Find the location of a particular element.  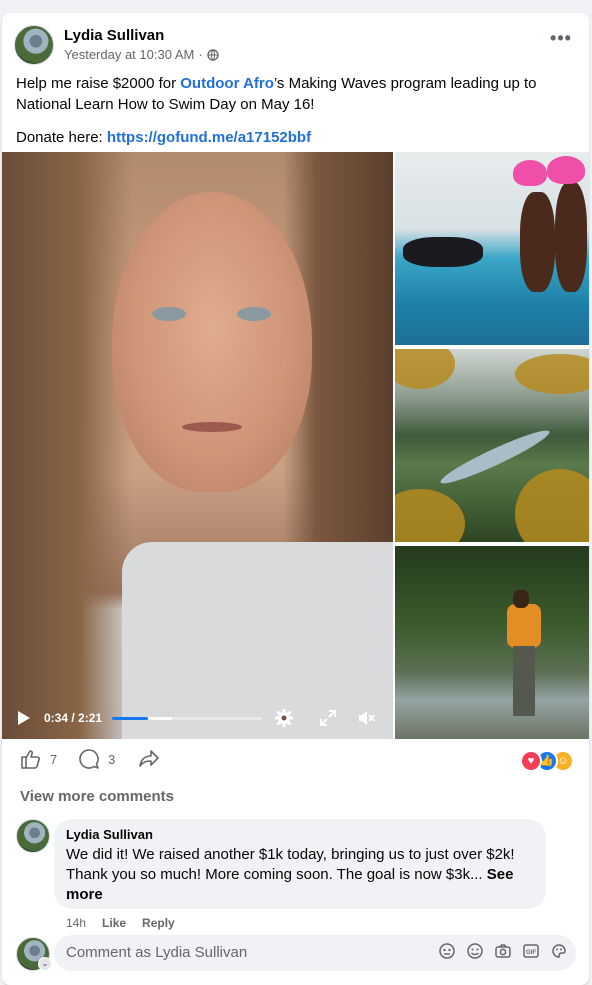

video-scrubber is located at coordinates (187, 718).